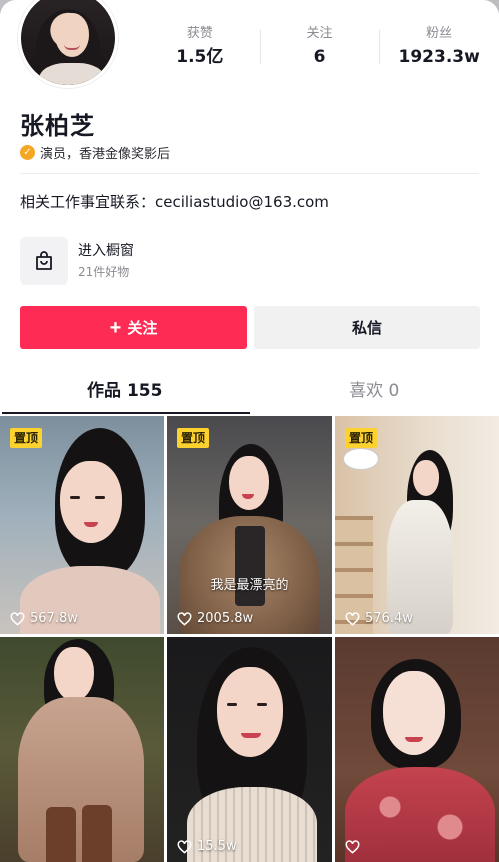  Describe the element at coordinates (225, 618) in the screenshot. I see `likes-value: 2005.8w` at that location.